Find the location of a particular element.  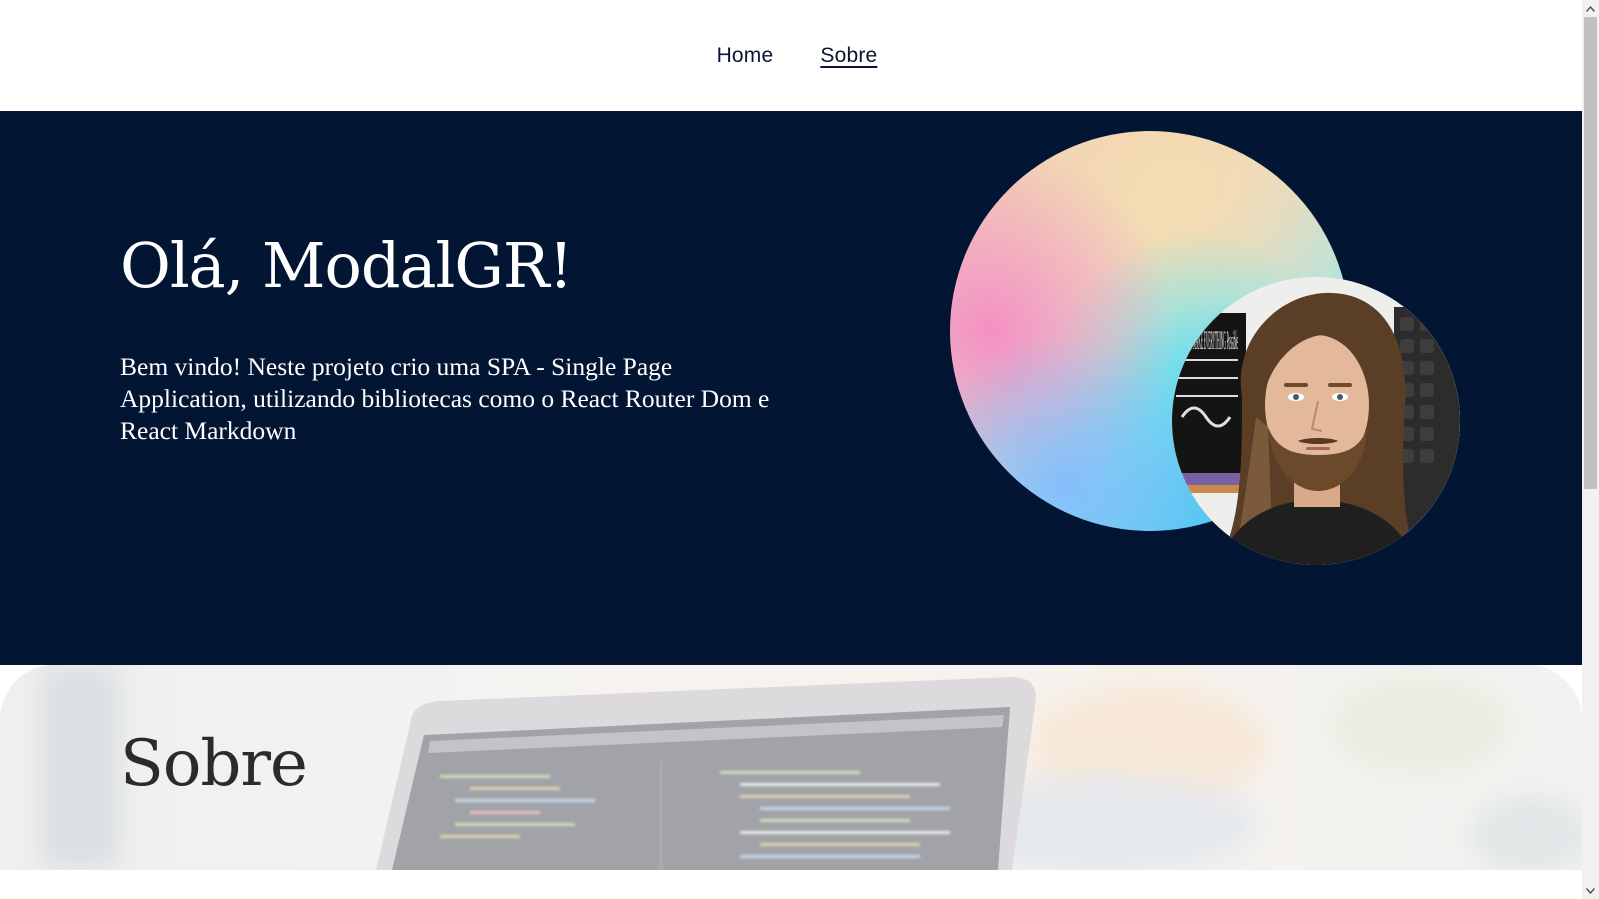

nav-link-sobre: Sobre is located at coordinates (848, 56).